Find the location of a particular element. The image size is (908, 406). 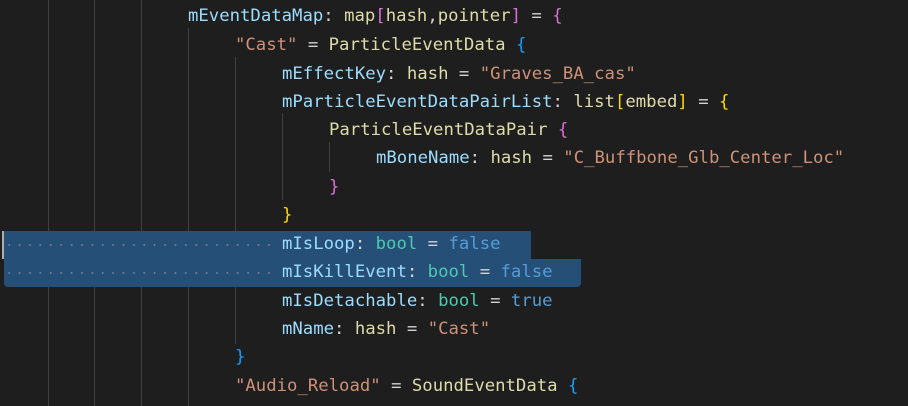

code-line: mEffectKey: hash = "Graves_BA_cas" is located at coordinates (459, 74).